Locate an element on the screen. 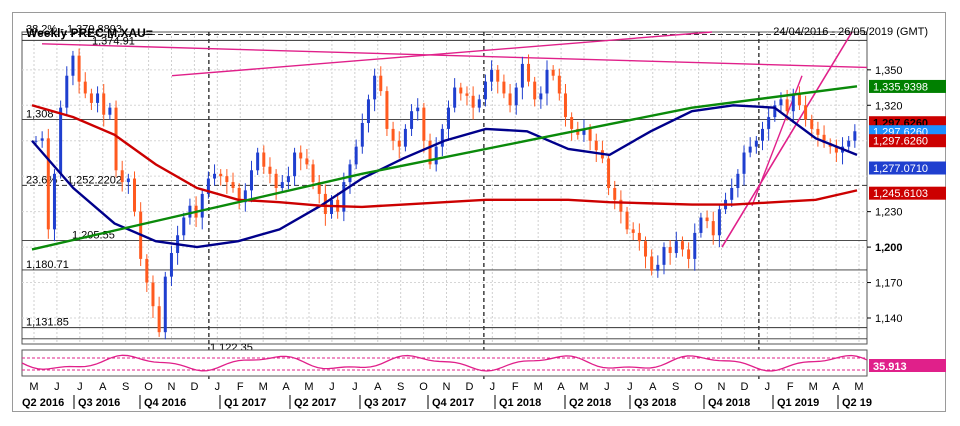  quarter-label: Q1 2018 is located at coordinates (520, 403).